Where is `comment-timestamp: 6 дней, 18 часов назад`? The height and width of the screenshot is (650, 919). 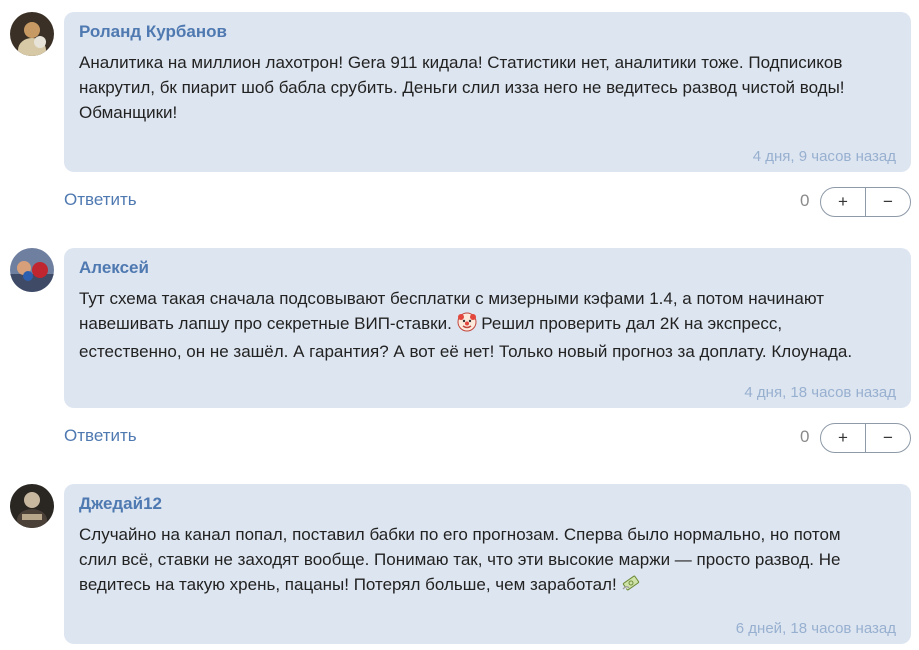 comment-timestamp: 6 дней, 18 часов назад is located at coordinates (815, 628).